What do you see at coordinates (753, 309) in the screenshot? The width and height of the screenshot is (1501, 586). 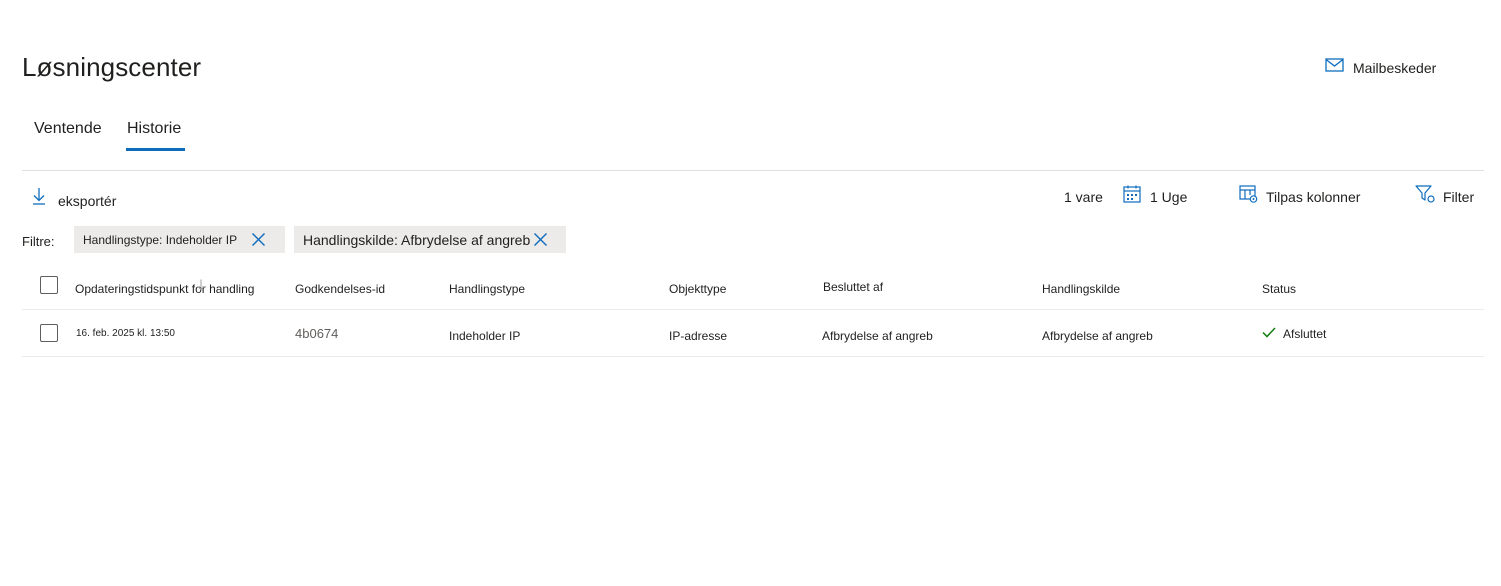 I see `header-divider` at bounding box center [753, 309].